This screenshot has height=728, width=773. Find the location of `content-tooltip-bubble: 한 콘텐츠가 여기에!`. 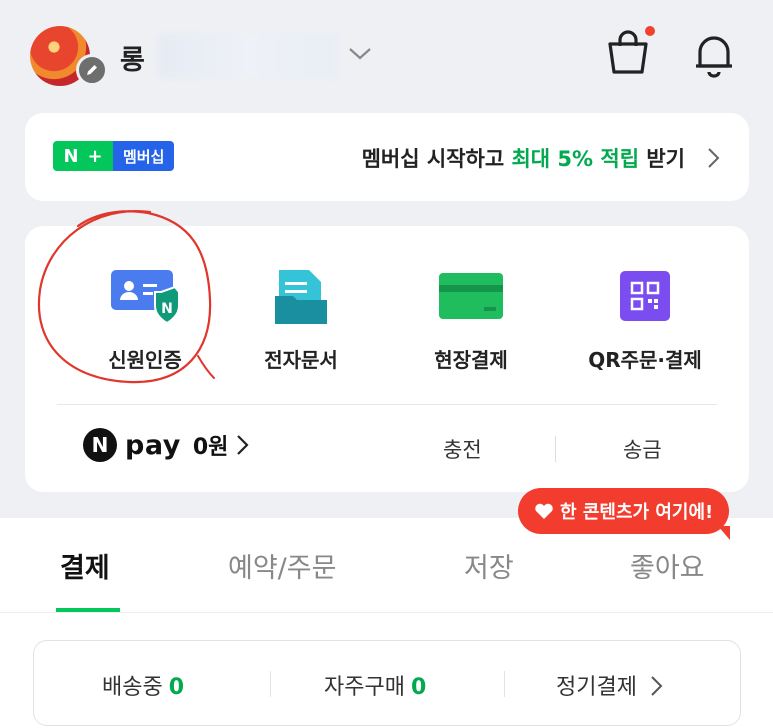

content-tooltip-bubble: 한 콘텐츠가 여기에! is located at coordinates (624, 511).